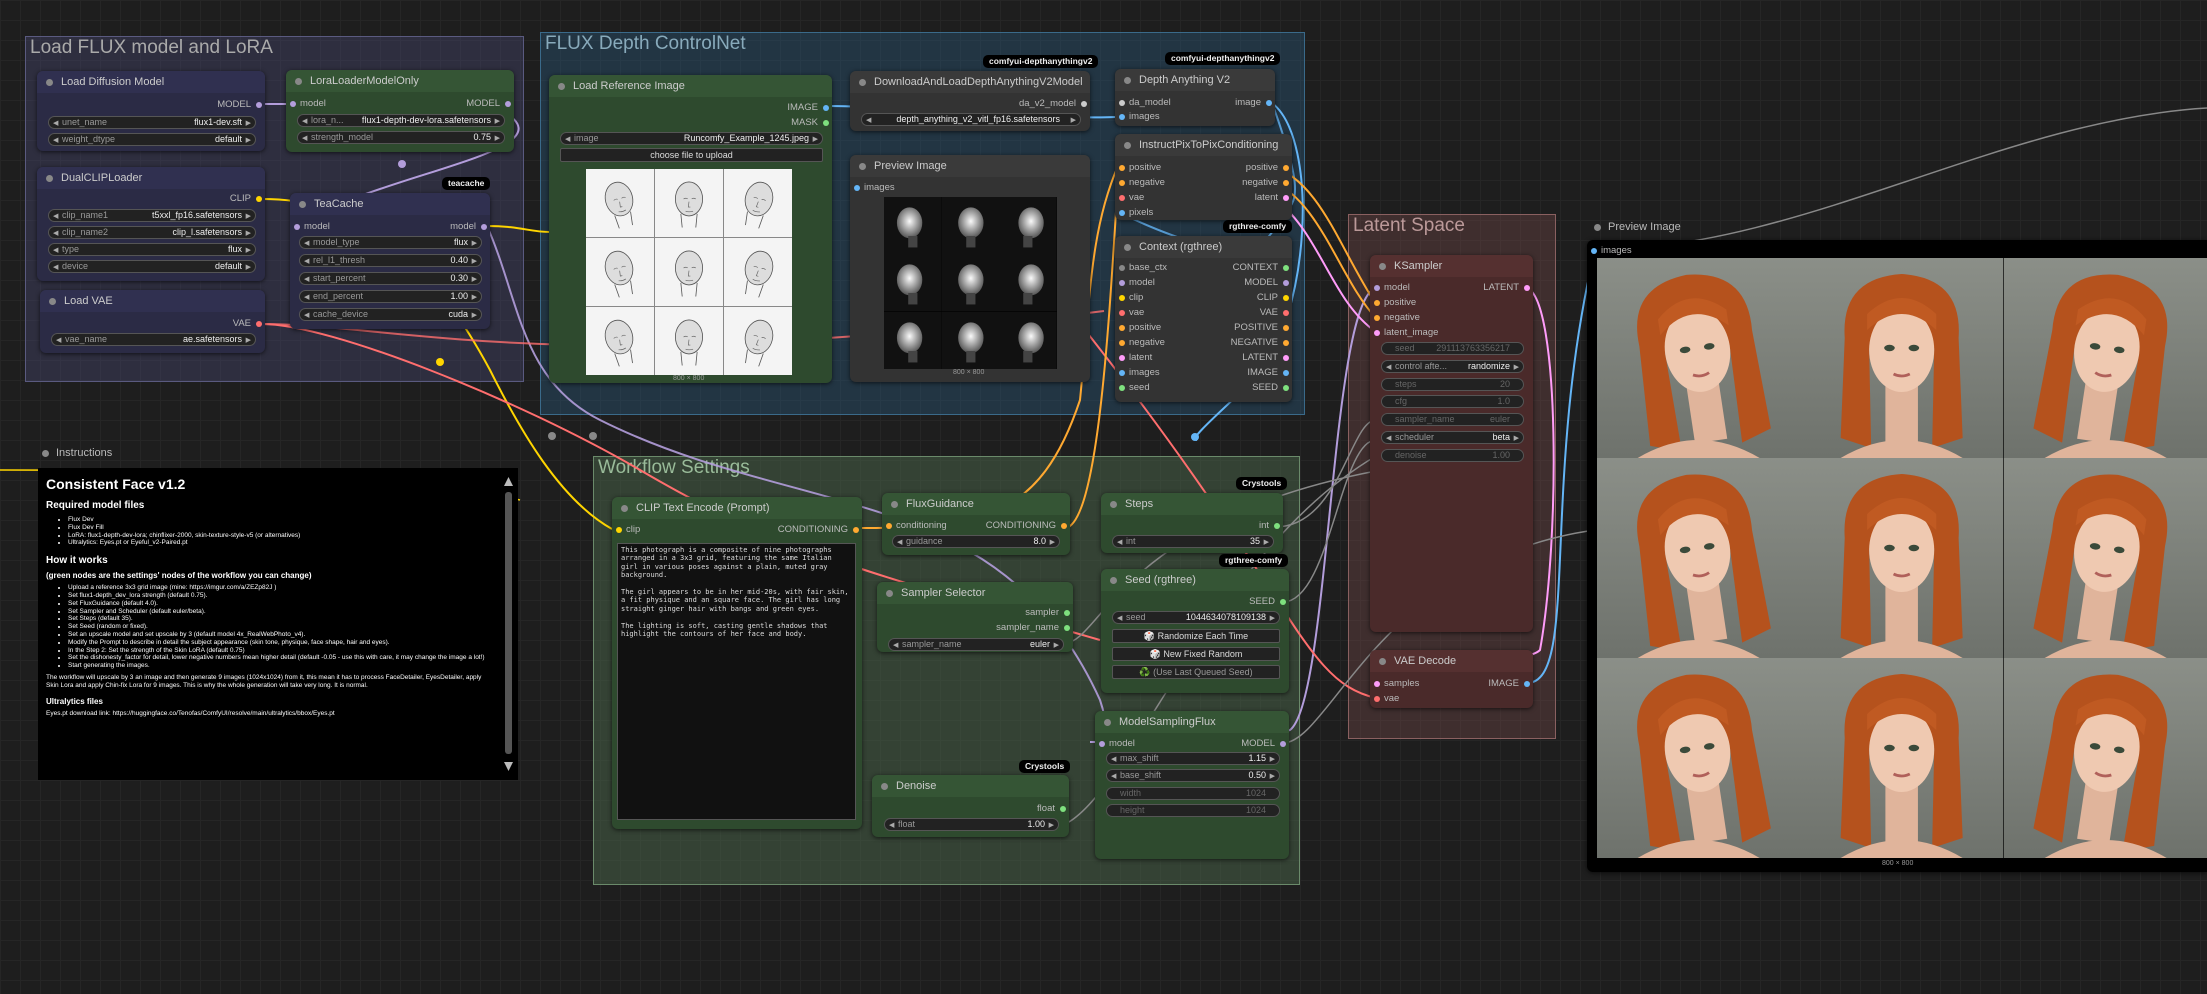 The height and width of the screenshot is (994, 2207). What do you see at coordinates (1084, 104) in the screenshot?
I see `output-da-v2-model-slot` at bounding box center [1084, 104].